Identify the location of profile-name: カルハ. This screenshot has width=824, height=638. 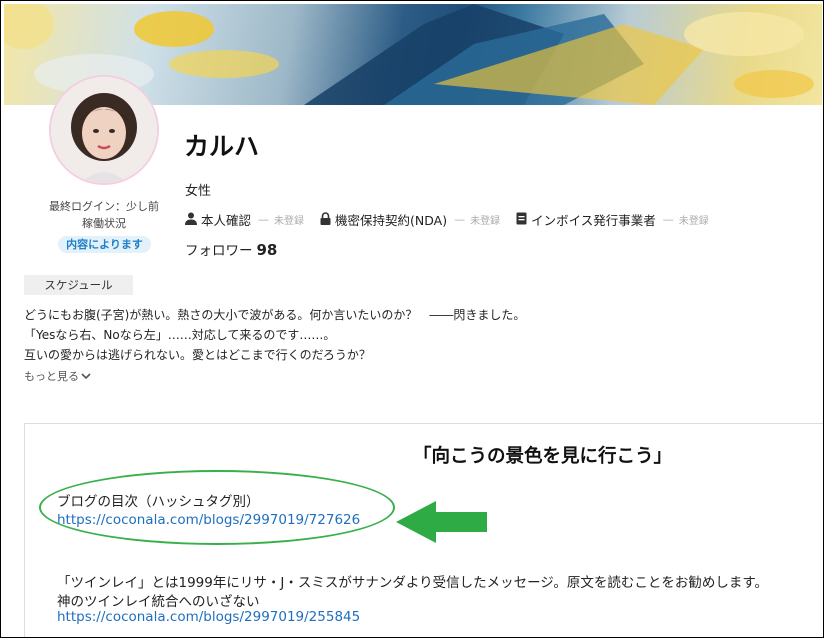
(222, 146).